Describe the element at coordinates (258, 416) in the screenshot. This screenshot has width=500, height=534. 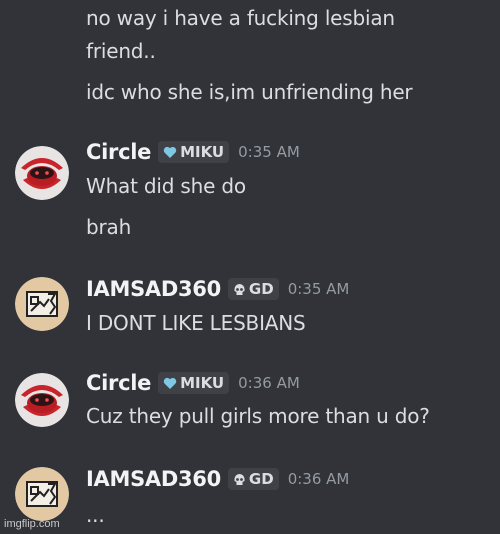
I see `message-text: Cuz they pull girls more than u do?` at that location.